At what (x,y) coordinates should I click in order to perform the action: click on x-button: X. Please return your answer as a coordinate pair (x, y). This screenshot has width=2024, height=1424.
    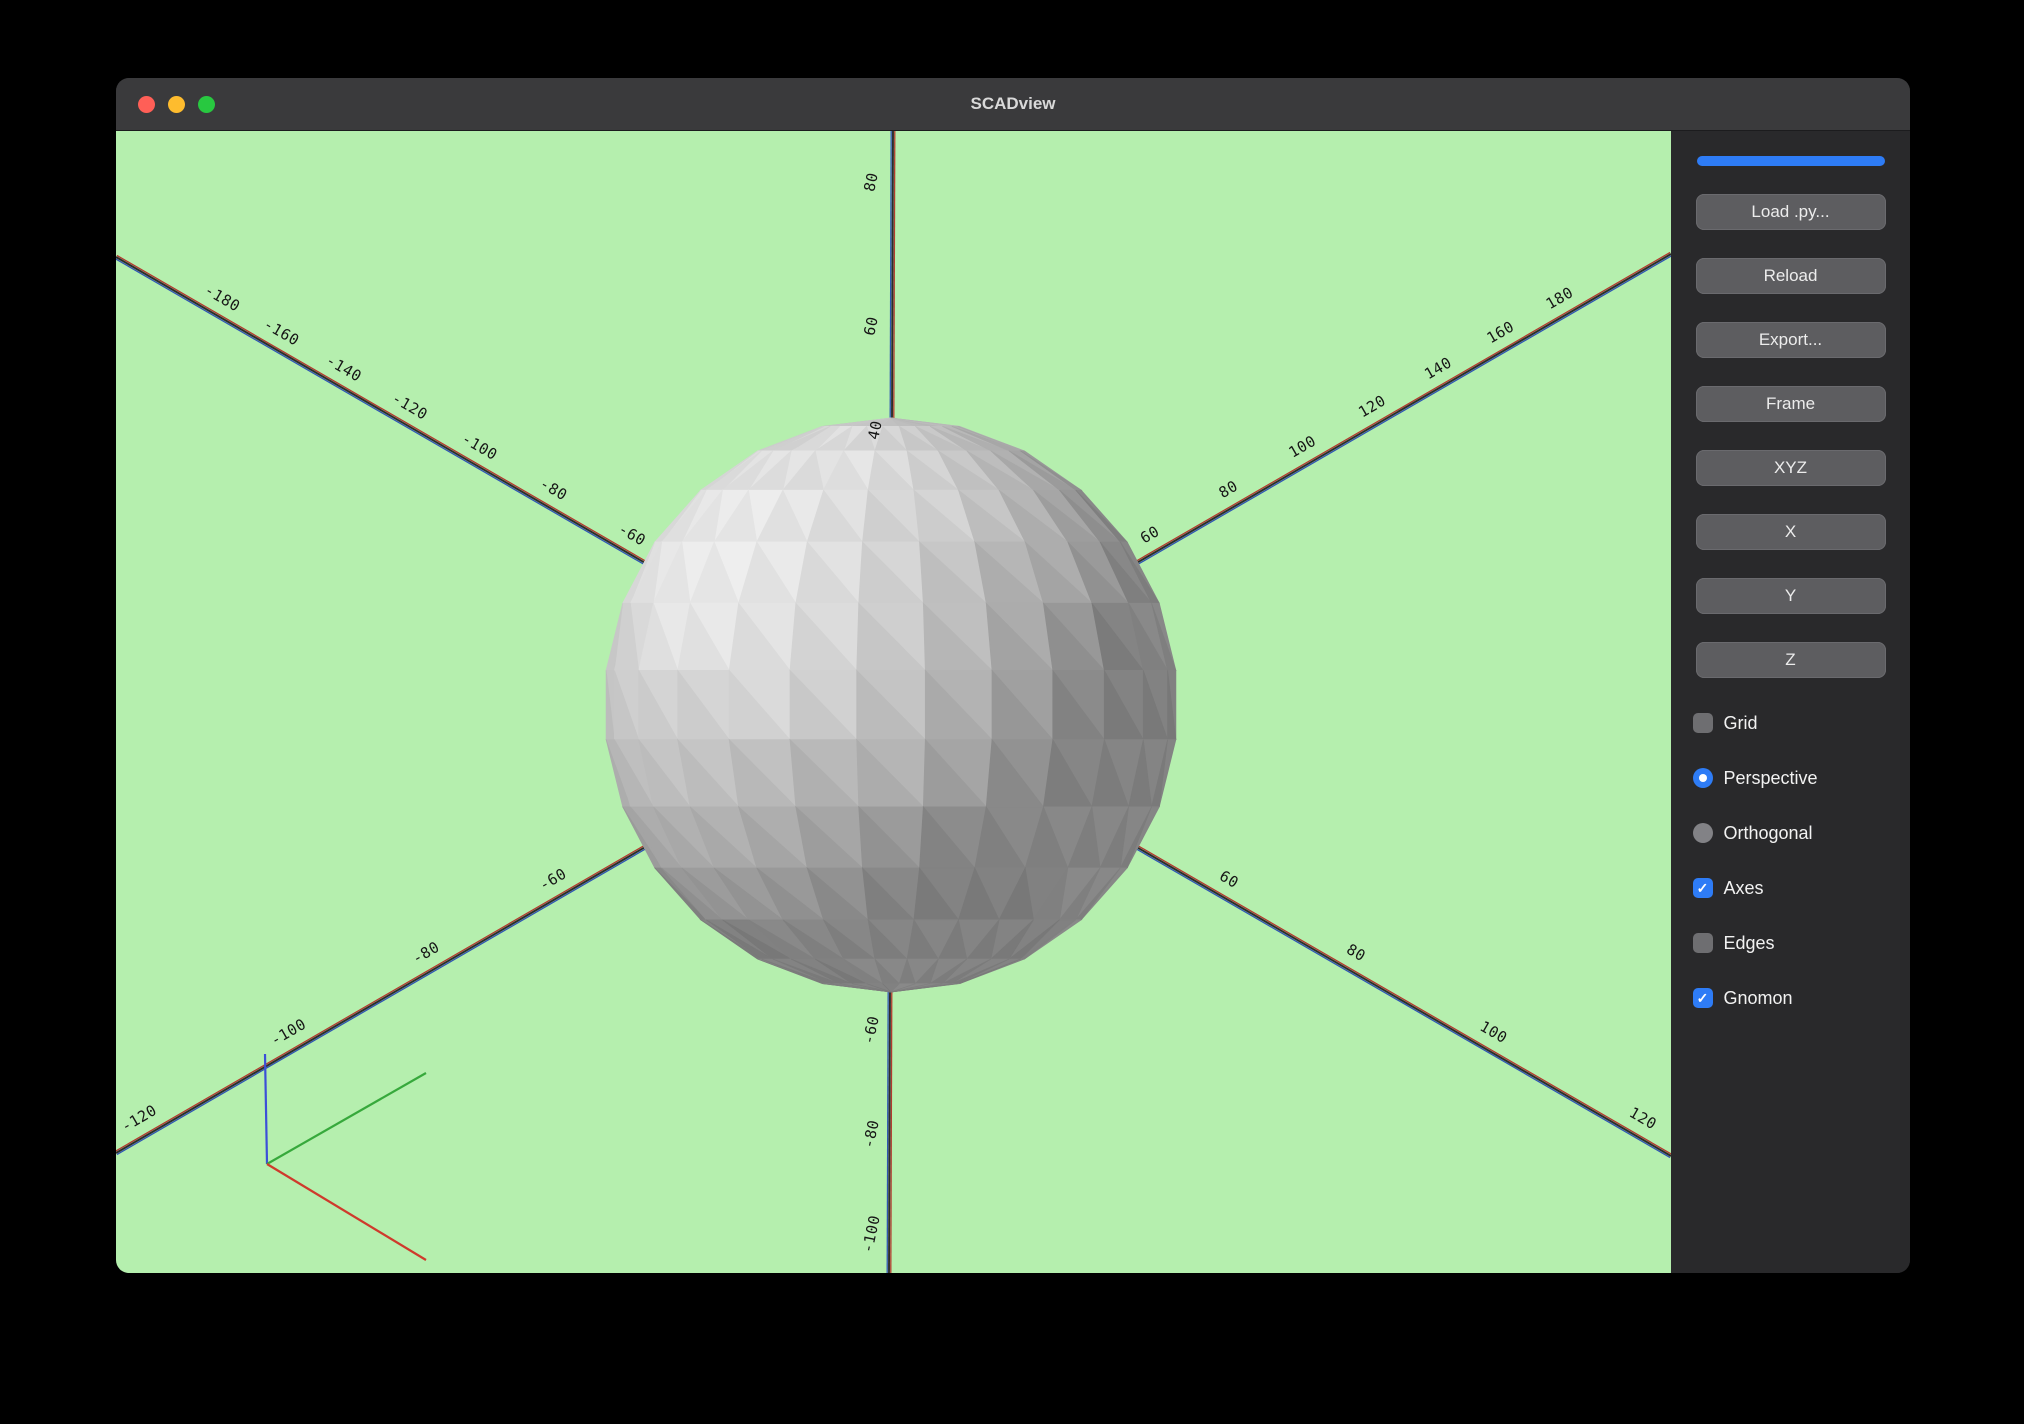
    Looking at the image, I should click on (1790, 532).